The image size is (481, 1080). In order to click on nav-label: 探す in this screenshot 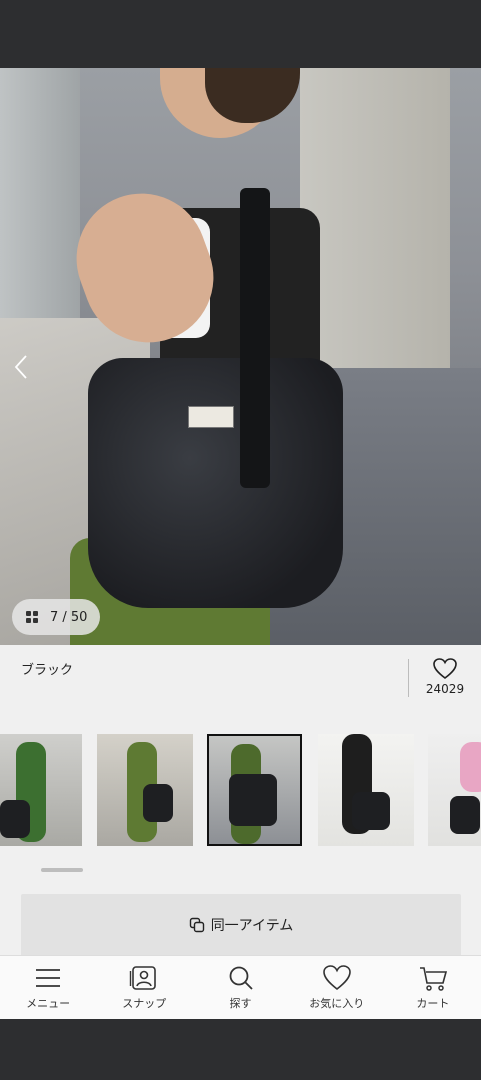, I will do `click(240, 1003)`.